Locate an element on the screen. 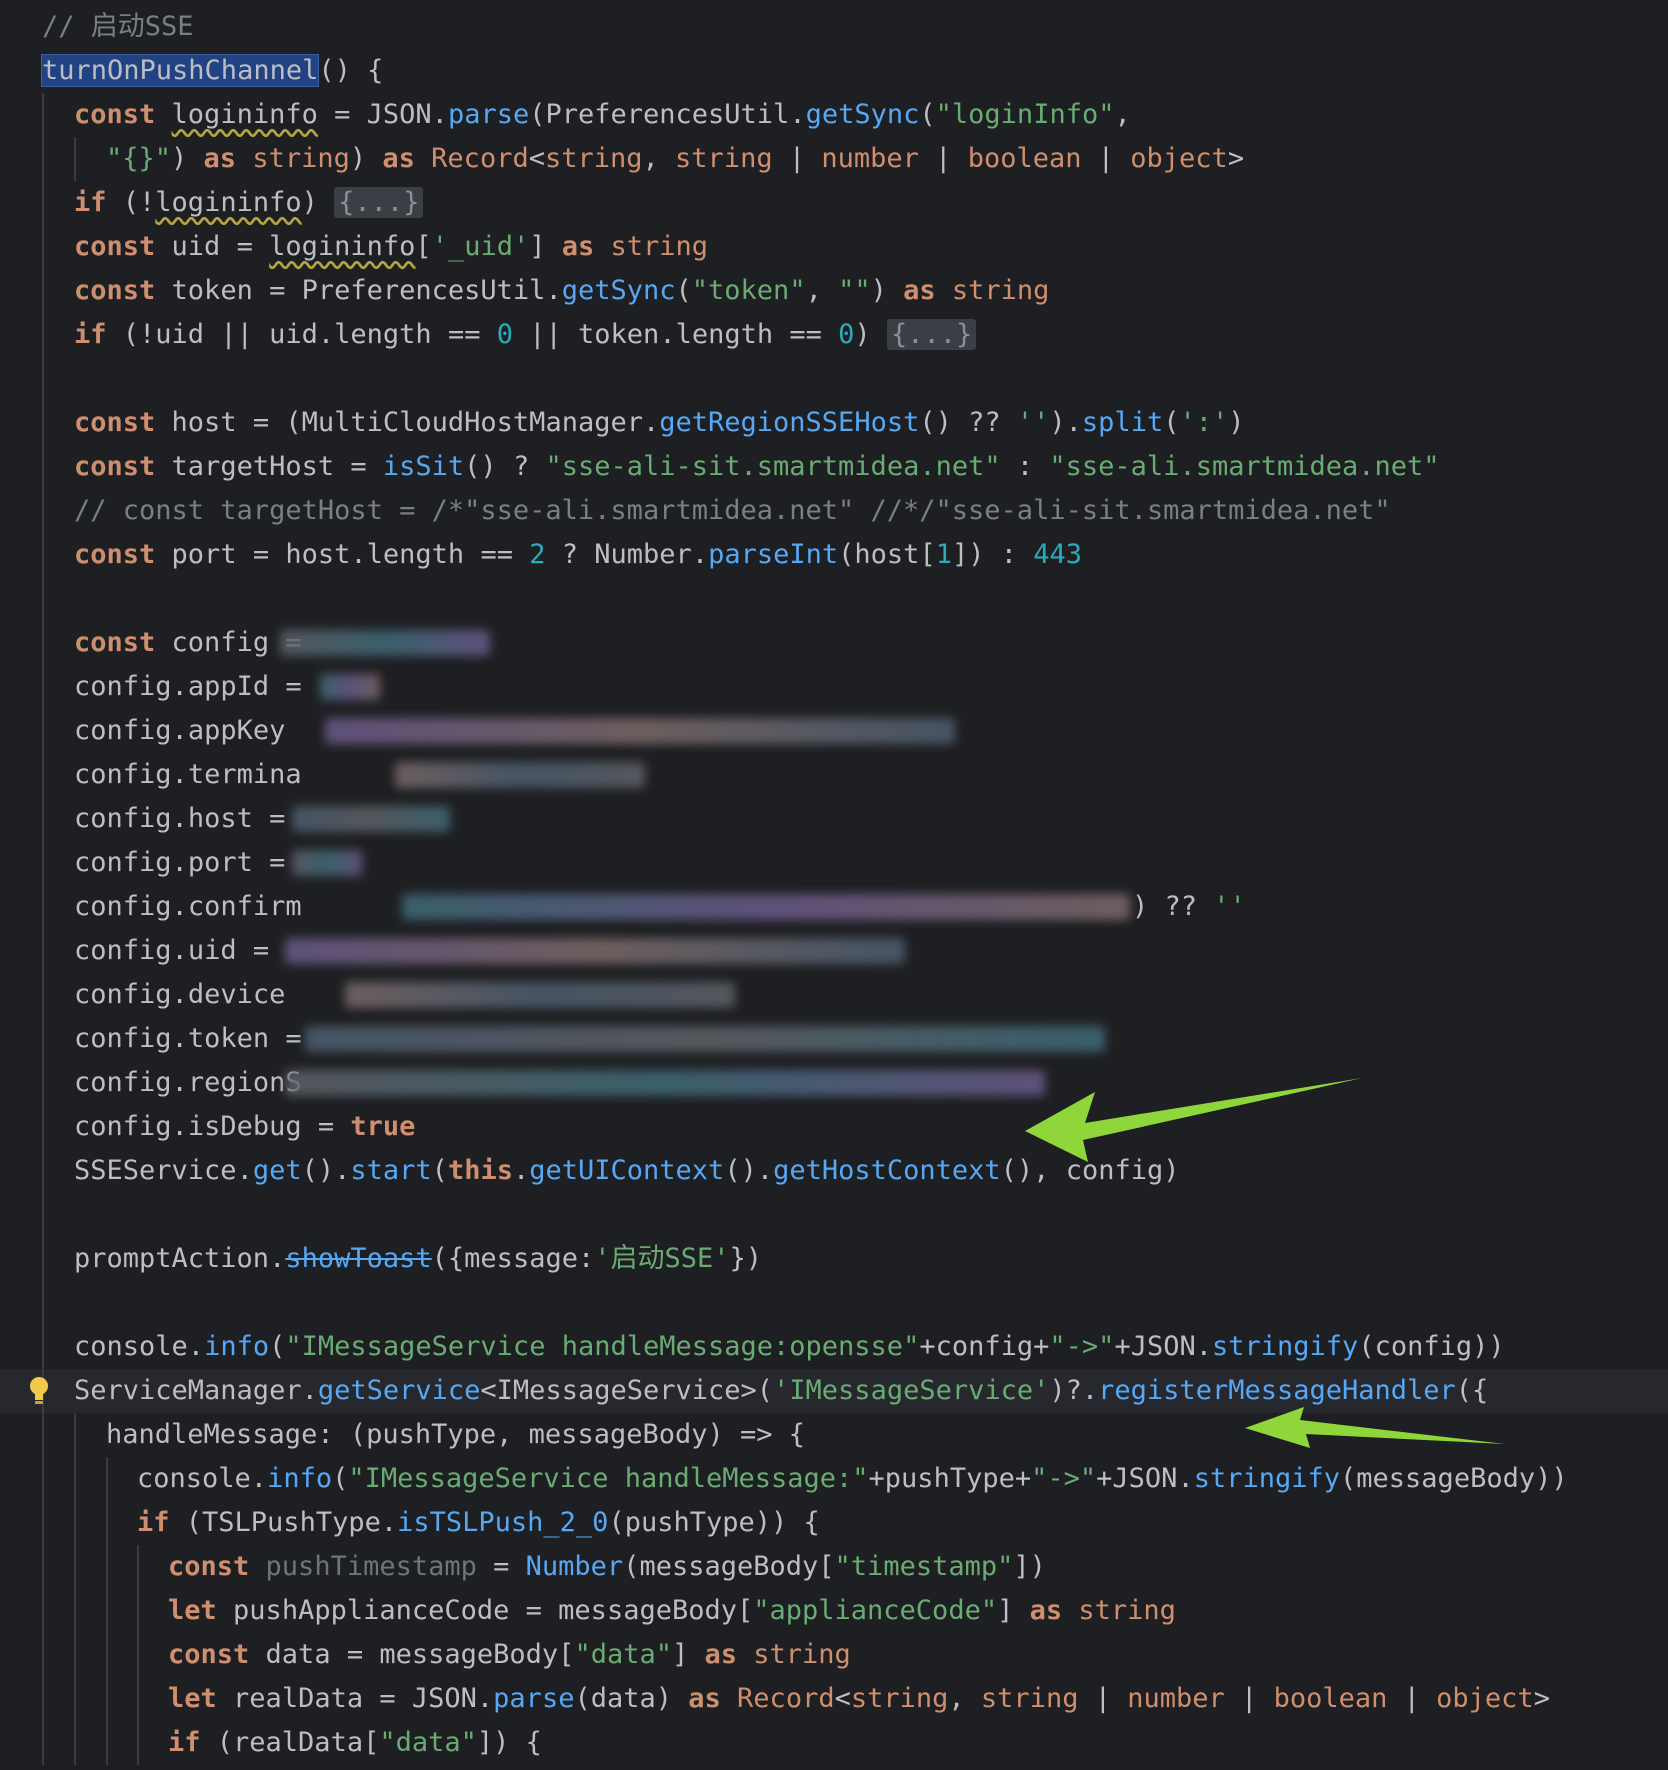 The height and width of the screenshot is (1770, 1668). code-line: config.appId = is located at coordinates (834, 687).